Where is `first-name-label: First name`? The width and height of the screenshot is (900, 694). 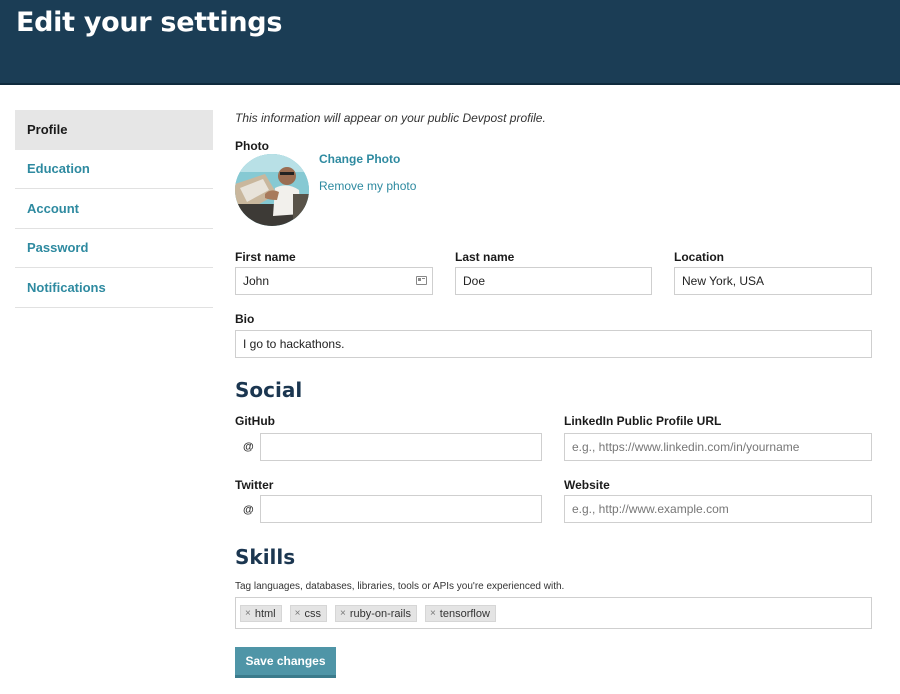 first-name-label: First name is located at coordinates (265, 257).